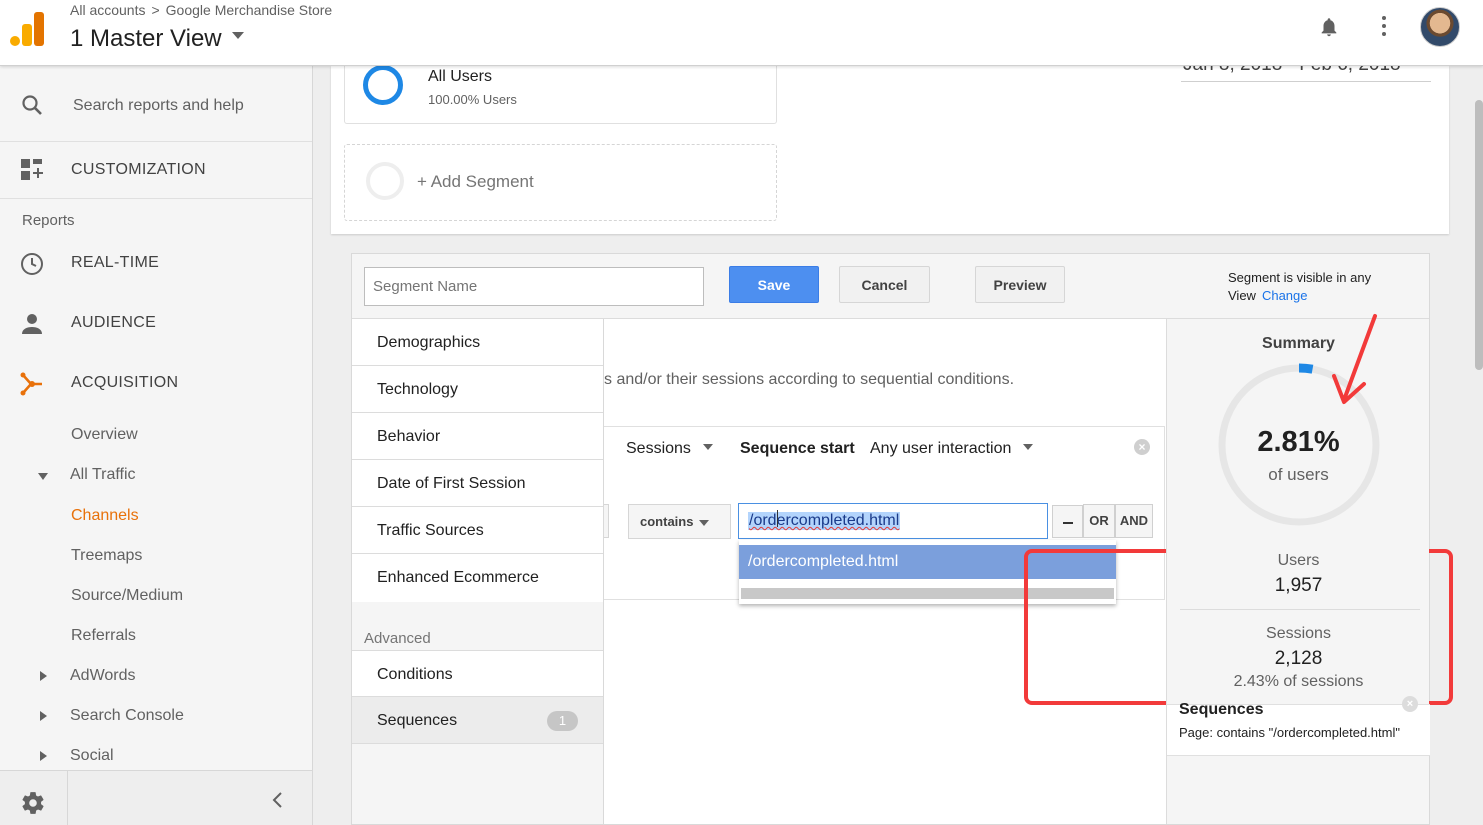  Describe the element at coordinates (1298, 658) in the screenshot. I see `sessions-value: 2,128` at that location.